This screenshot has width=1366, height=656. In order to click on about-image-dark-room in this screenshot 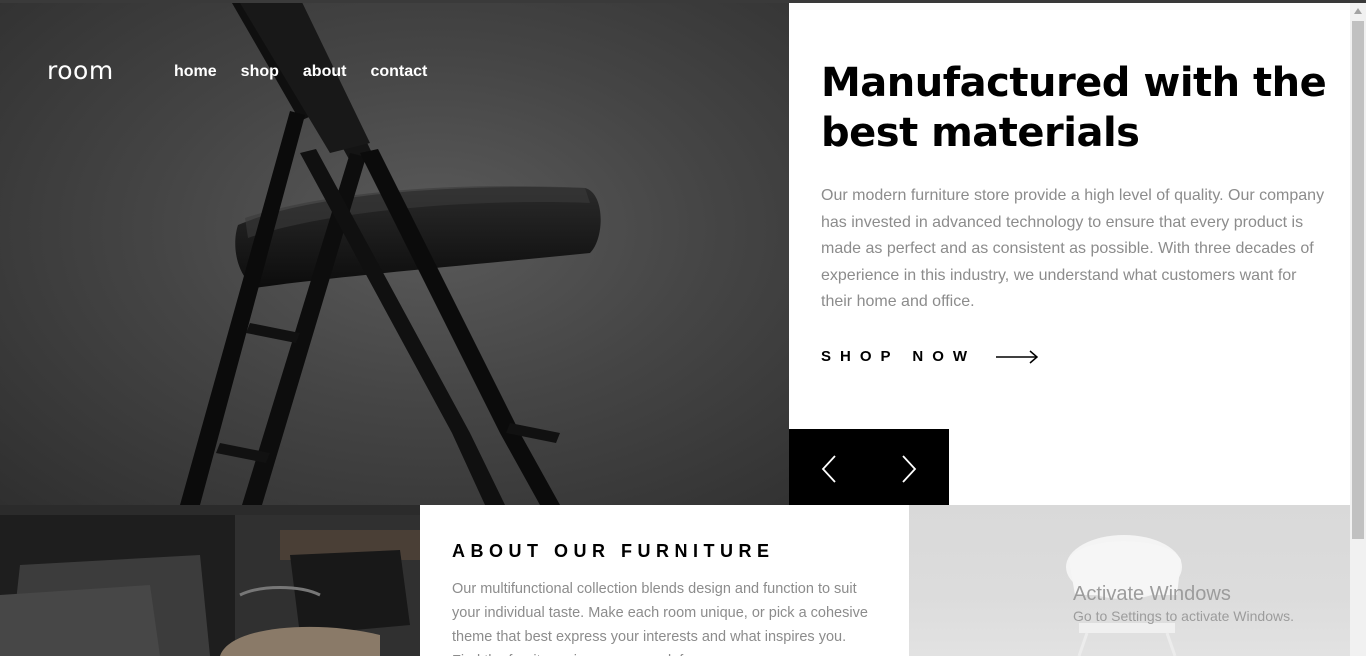, I will do `click(210, 580)`.